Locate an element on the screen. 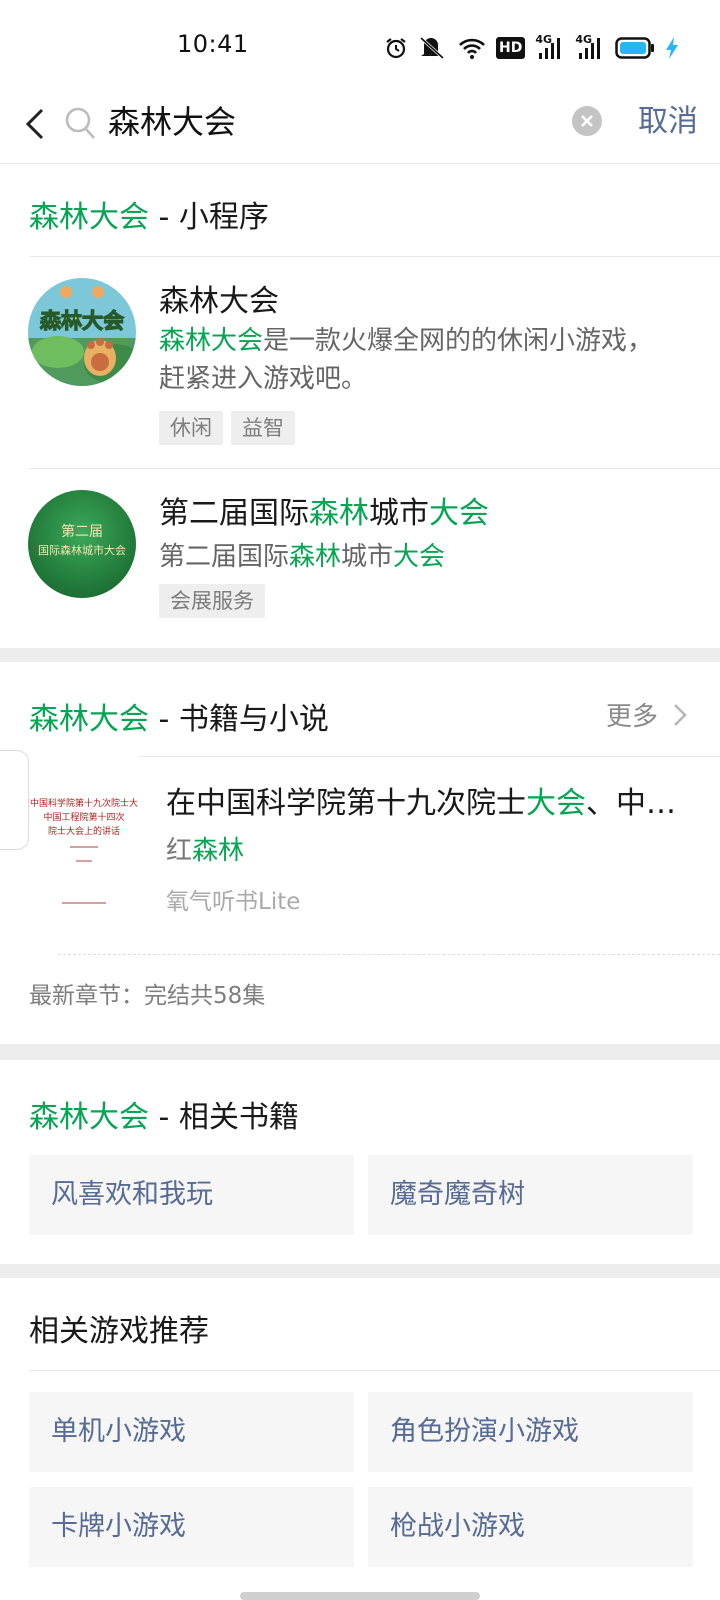 The height and width of the screenshot is (1600, 720). status-bar: 10:41 HD 4G 4G is located at coordinates (360, 48).